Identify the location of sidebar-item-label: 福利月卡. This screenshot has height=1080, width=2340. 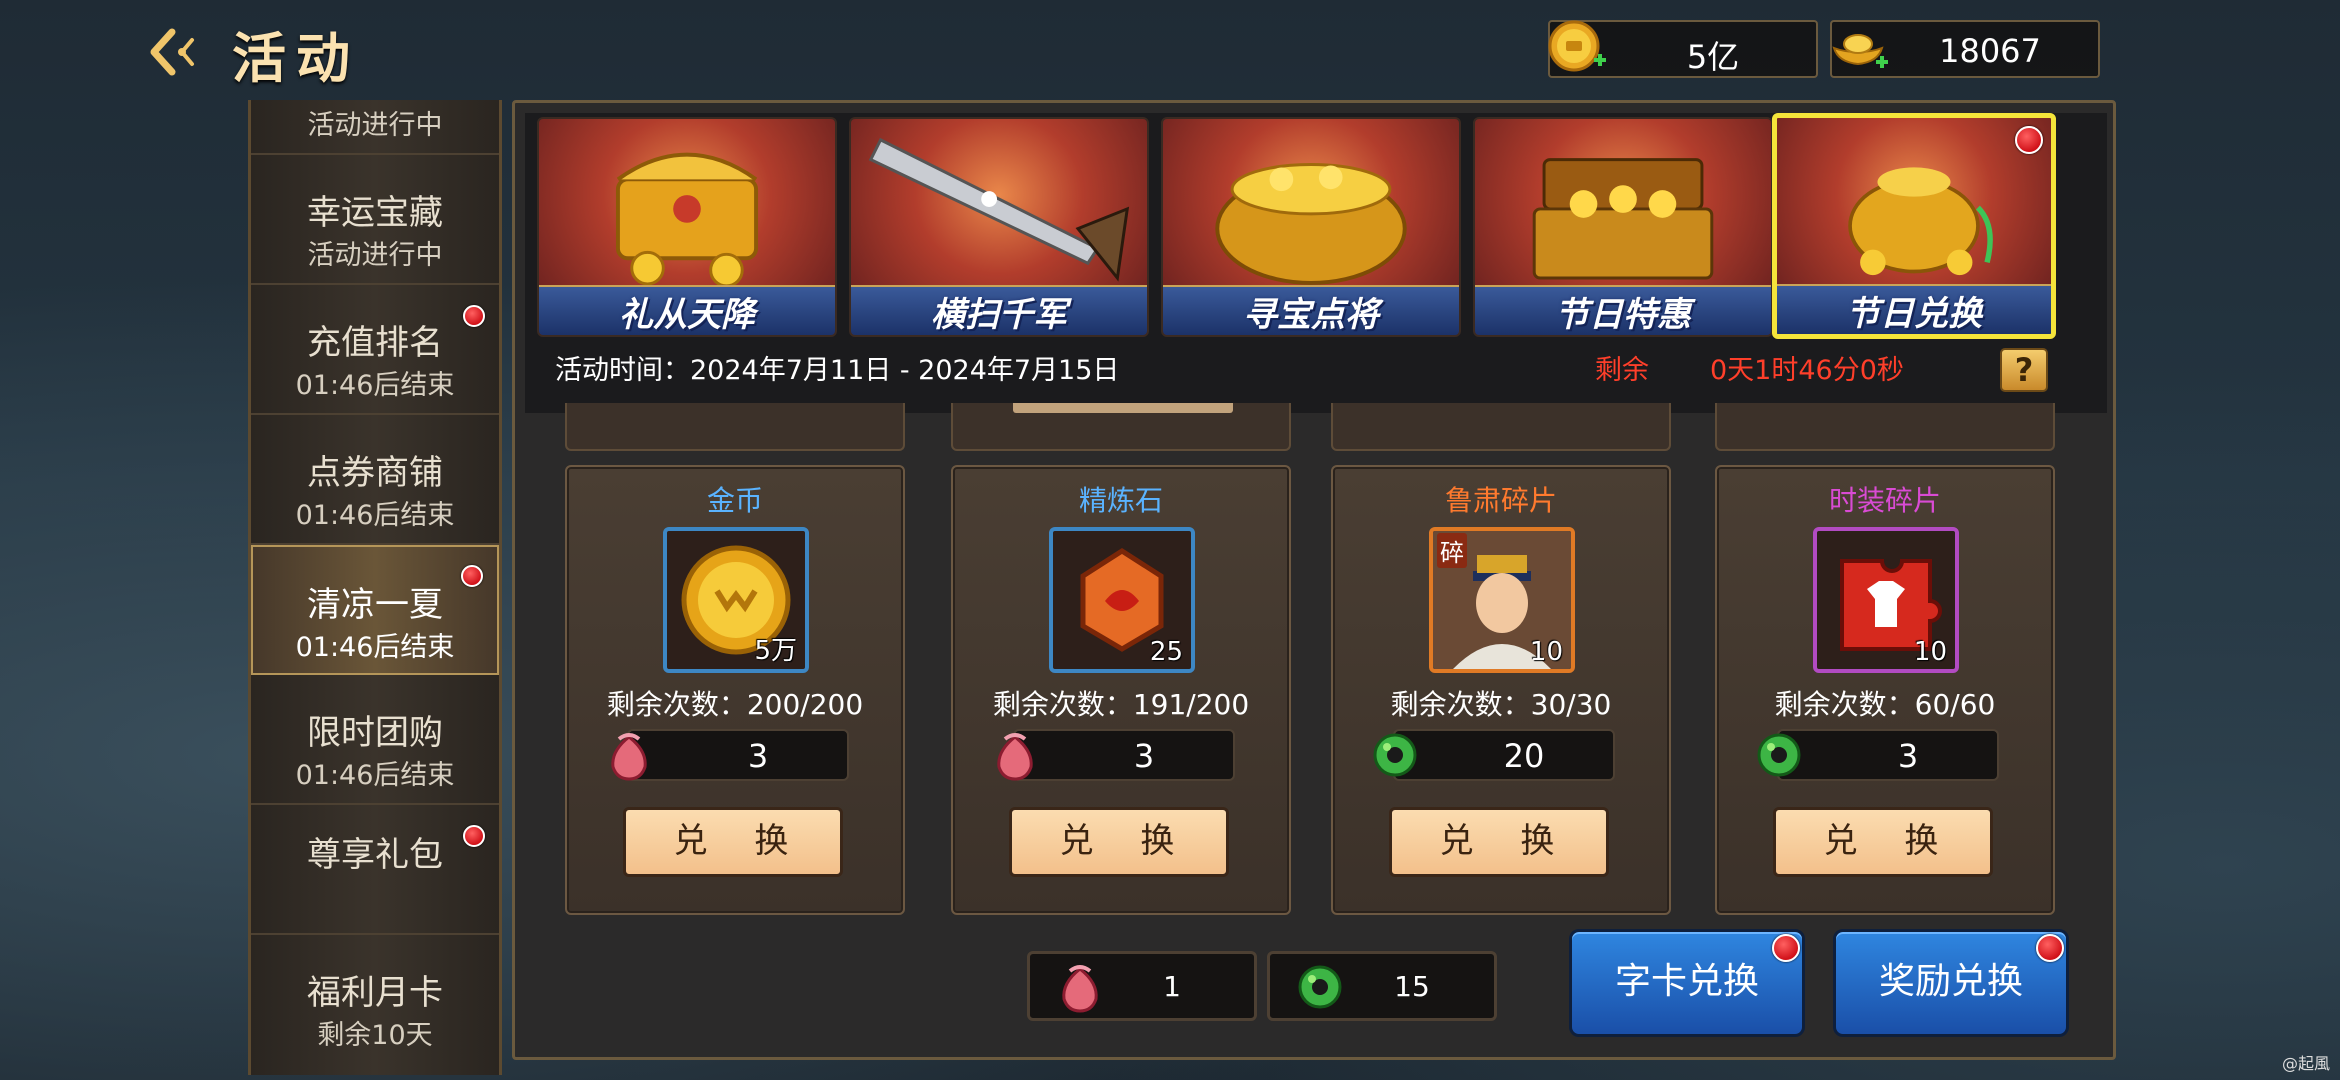
(375, 993).